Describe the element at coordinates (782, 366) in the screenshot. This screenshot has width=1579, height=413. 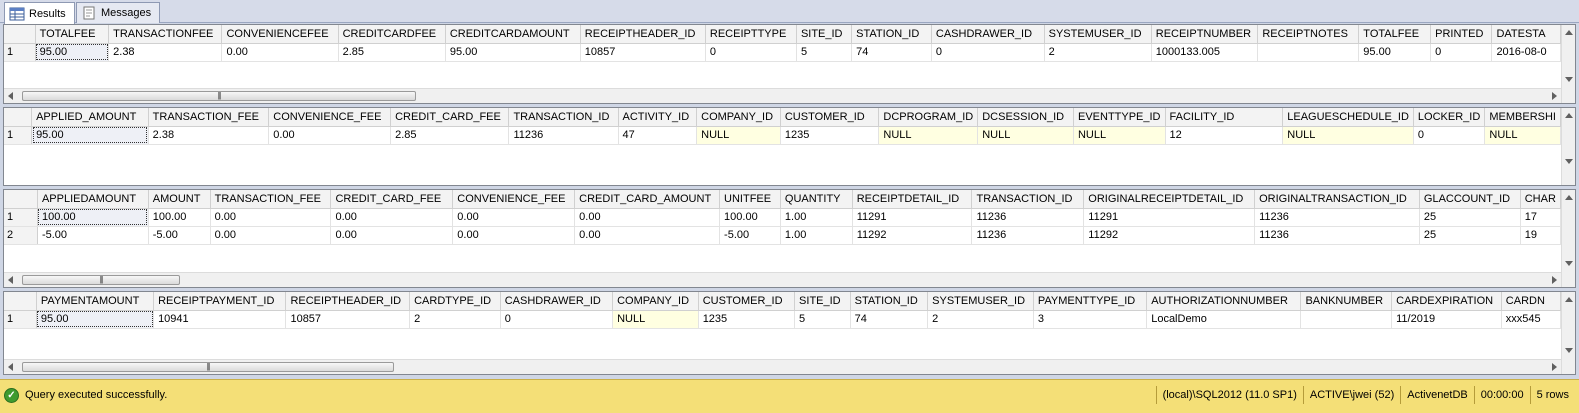
I see `horizontal-scrollbar: |||` at that location.